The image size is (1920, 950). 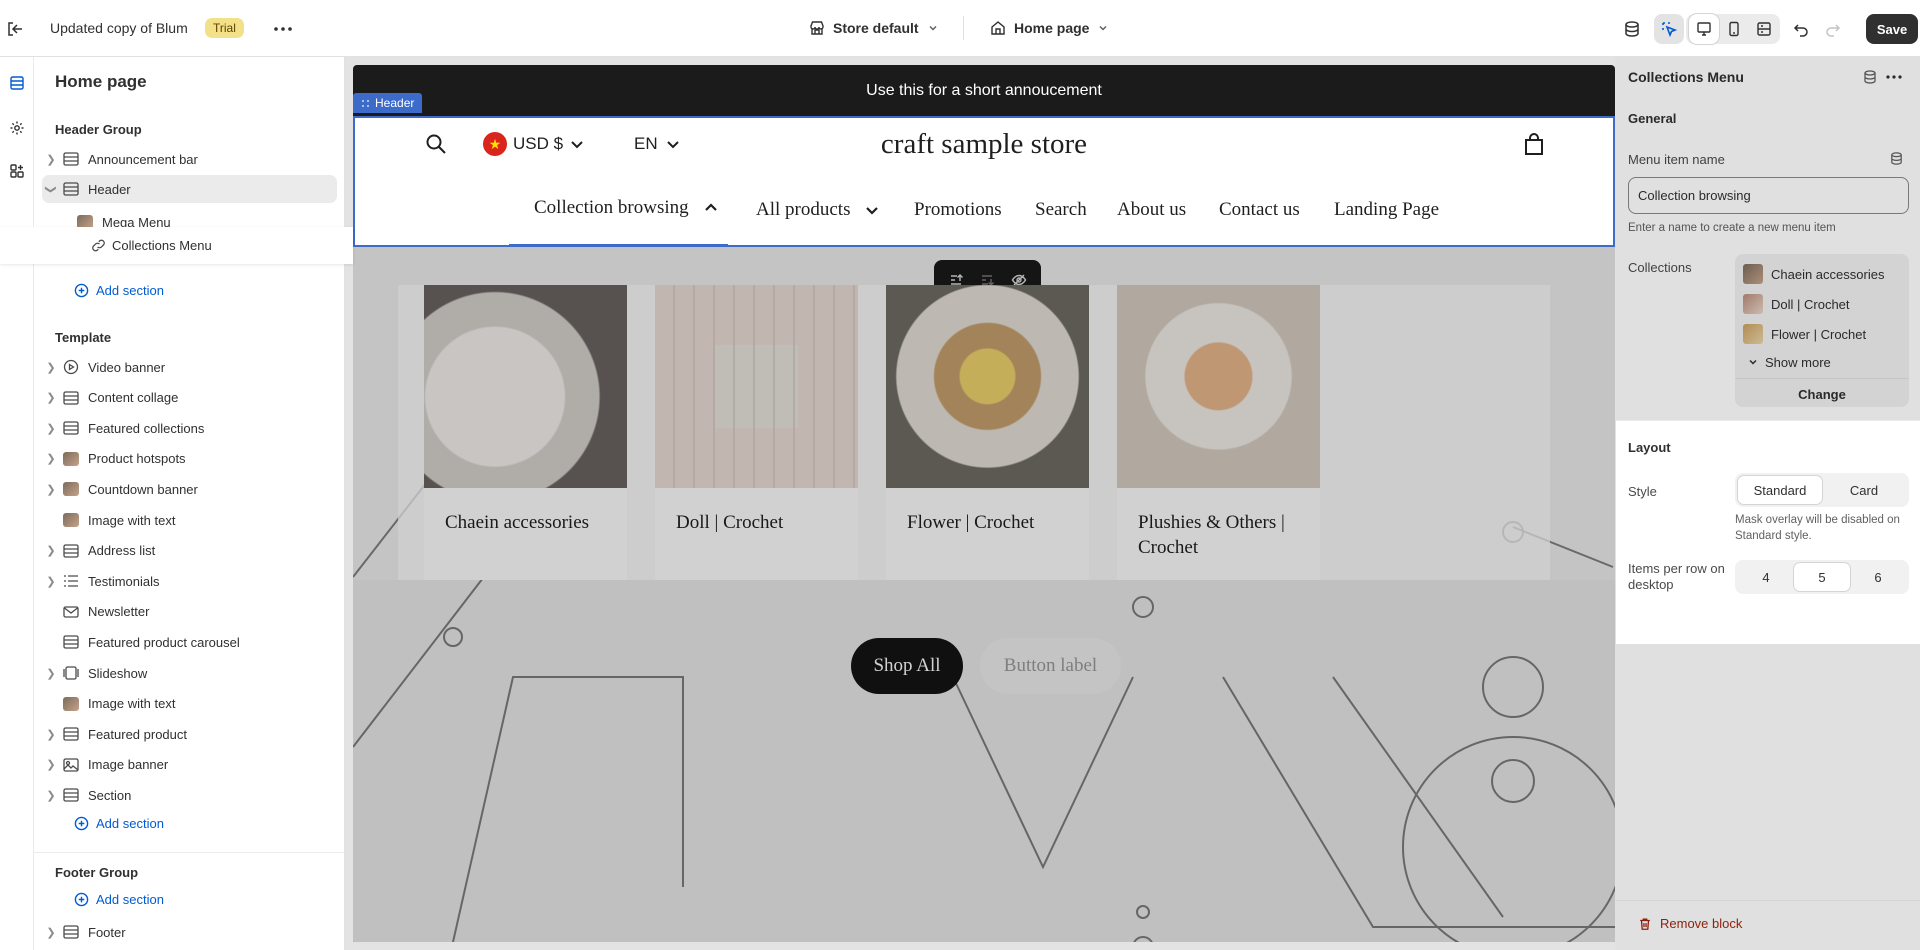 What do you see at coordinates (189, 367) in the screenshot?
I see `section-video-banner: ❯ Video banner` at bounding box center [189, 367].